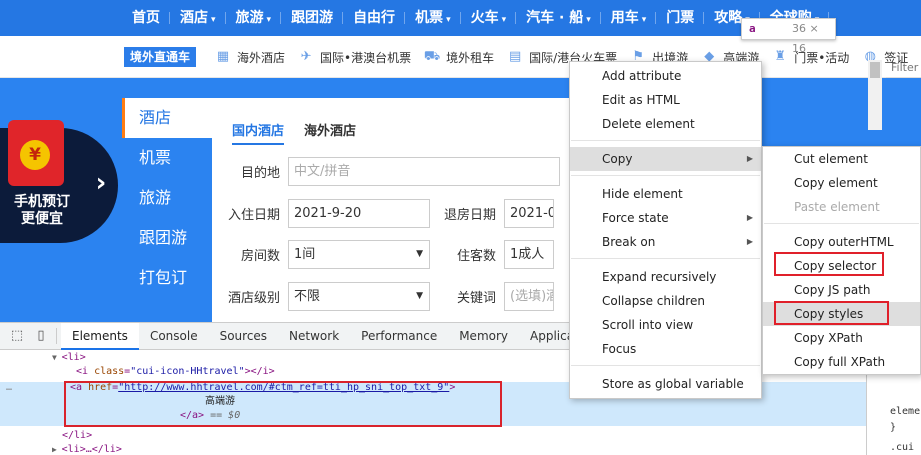 The height and width of the screenshot is (455, 921). Describe the element at coordinates (432, 56) in the screenshot. I see `car-icon: ⛟` at that location.